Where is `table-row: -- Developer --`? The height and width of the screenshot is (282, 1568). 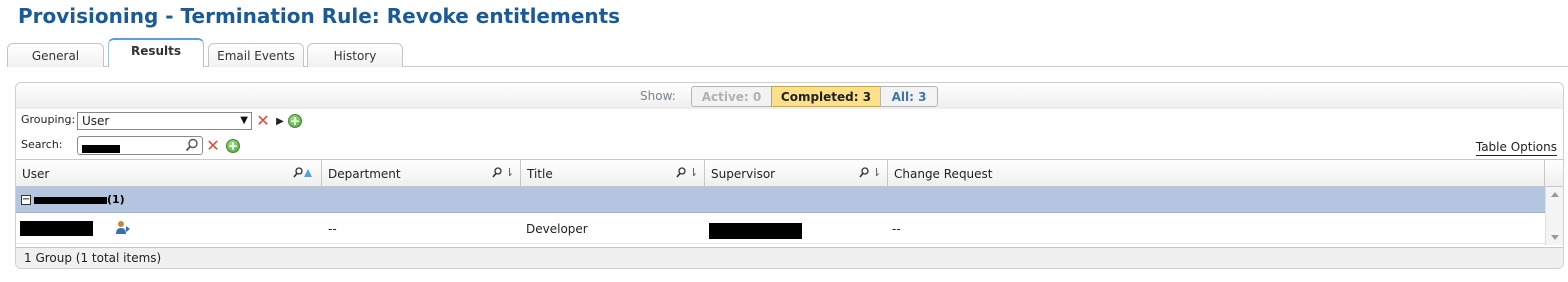 table-row: -- Developer -- is located at coordinates (780, 229).